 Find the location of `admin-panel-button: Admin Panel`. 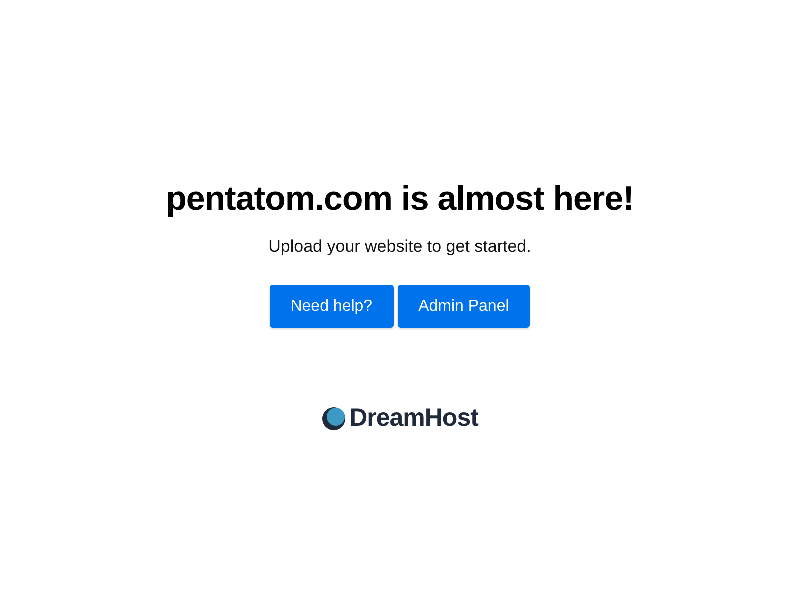

admin-panel-button: Admin Panel is located at coordinates (464, 306).